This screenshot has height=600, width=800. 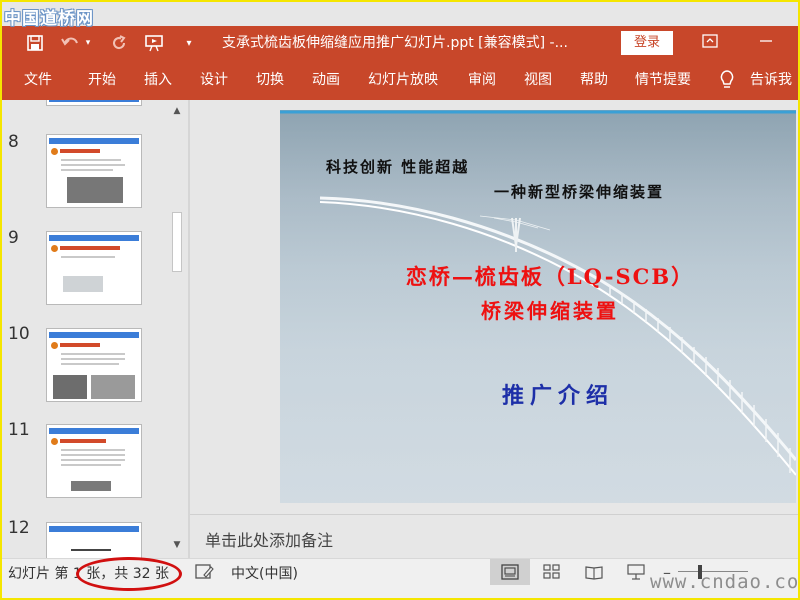 What do you see at coordinates (119, 43) in the screenshot?
I see `redo-icon` at bounding box center [119, 43].